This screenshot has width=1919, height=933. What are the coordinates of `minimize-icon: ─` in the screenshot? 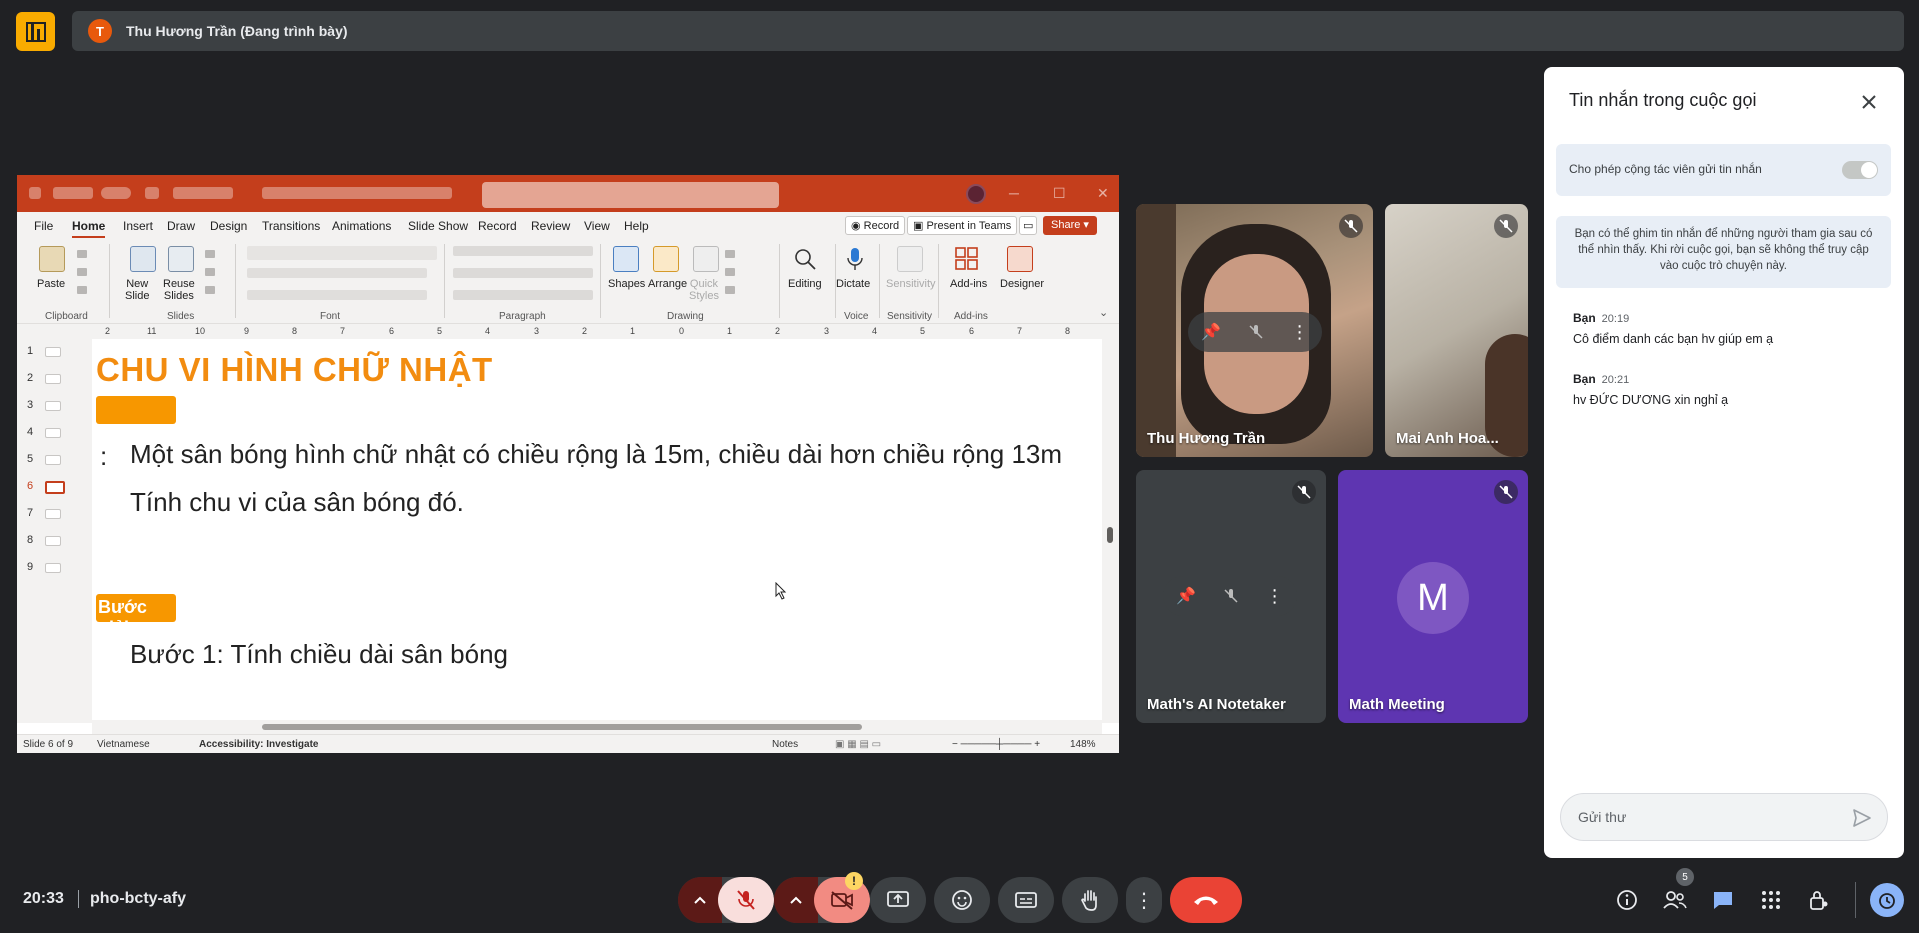 It's located at (1014, 193).